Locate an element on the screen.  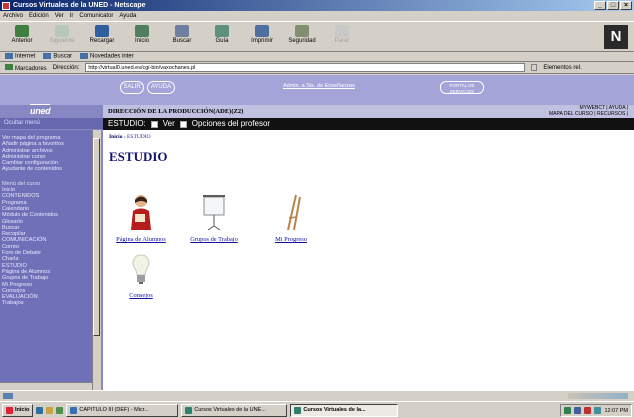
personal-toolbar: Internet Buscar Novedades inter is located at coordinates (317, 57).